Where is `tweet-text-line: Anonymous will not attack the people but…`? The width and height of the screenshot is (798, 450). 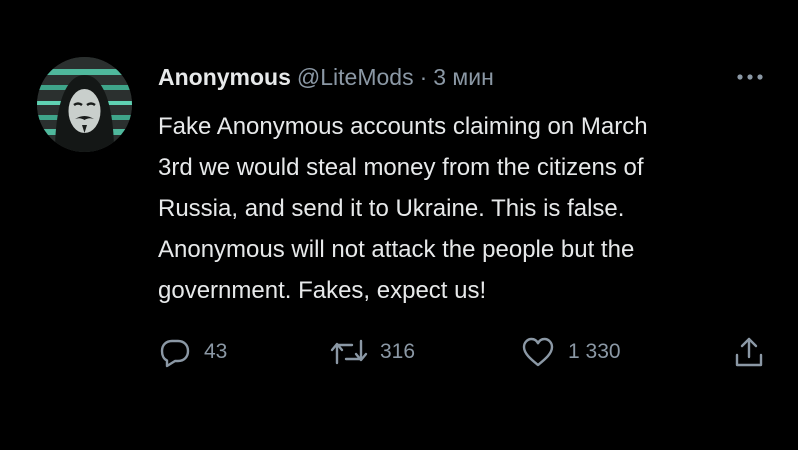 tweet-text-line: Anonymous will not attack the people but… is located at coordinates (396, 249).